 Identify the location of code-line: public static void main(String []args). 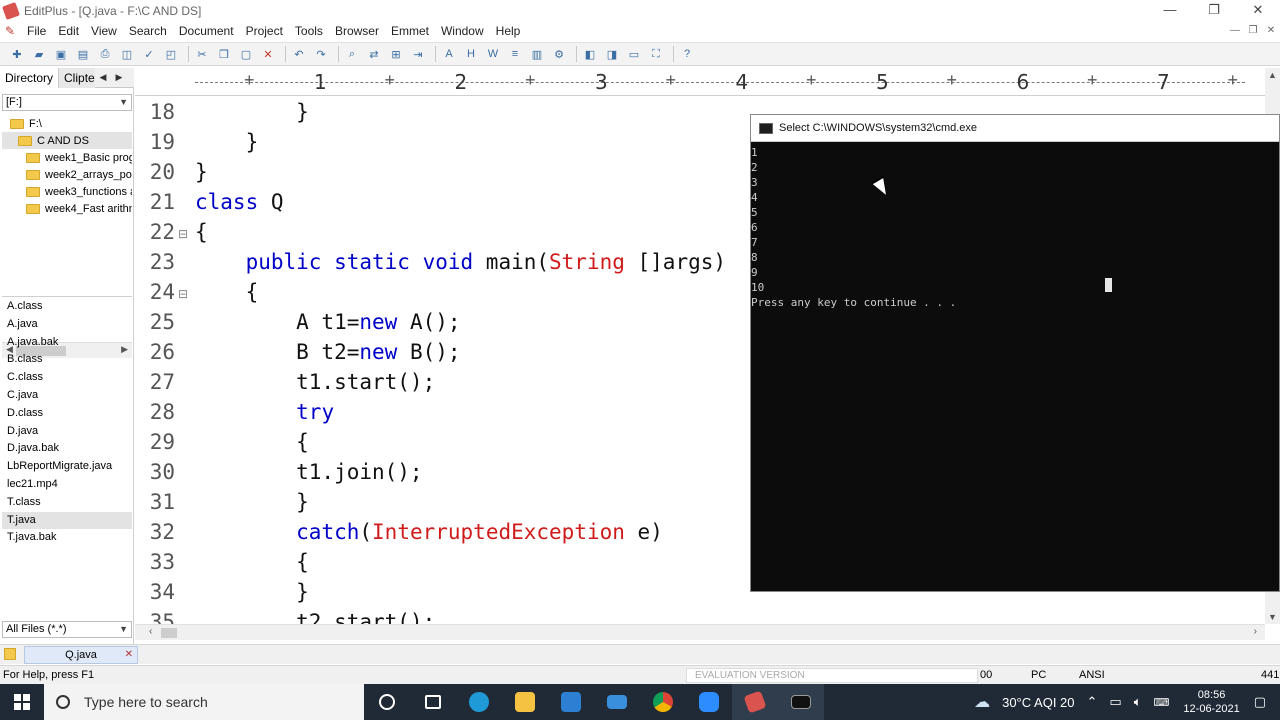
(460, 262).